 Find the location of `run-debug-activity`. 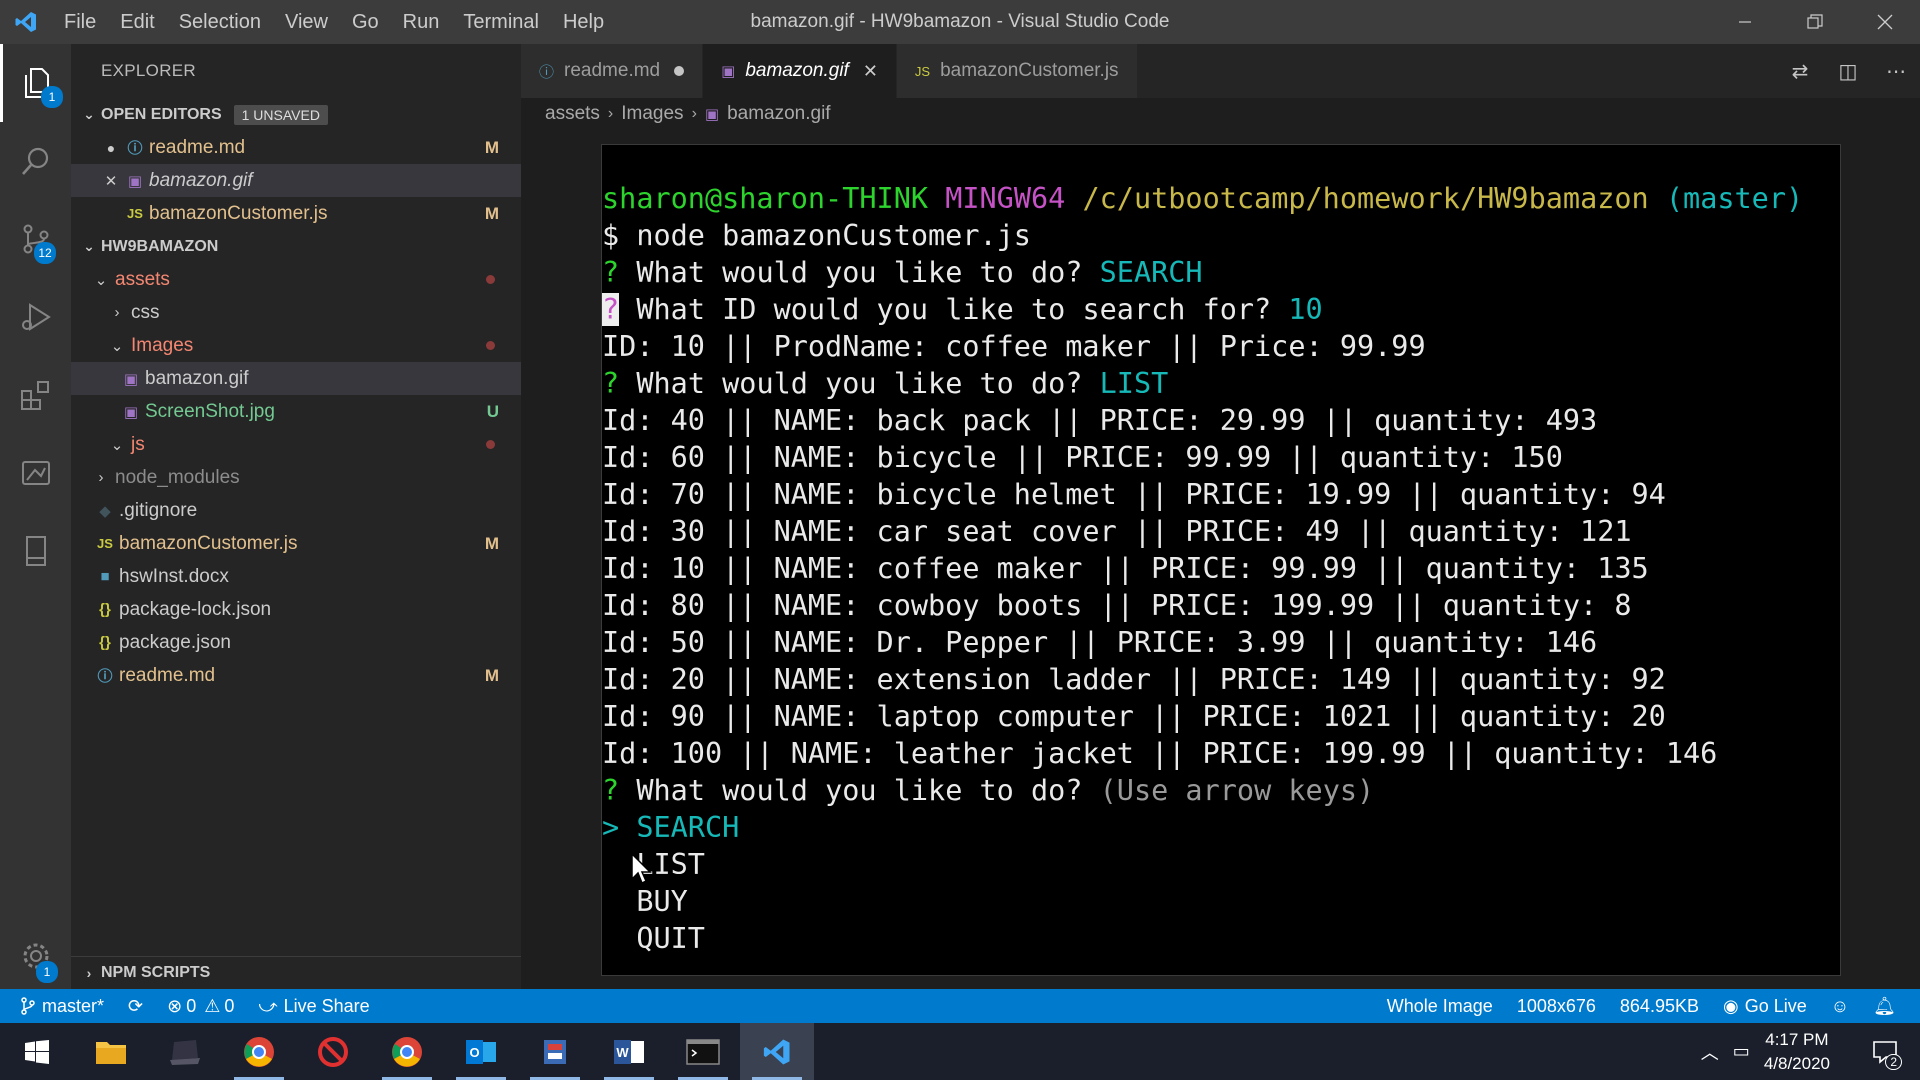

run-debug-activity is located at coordinates (35, 317).